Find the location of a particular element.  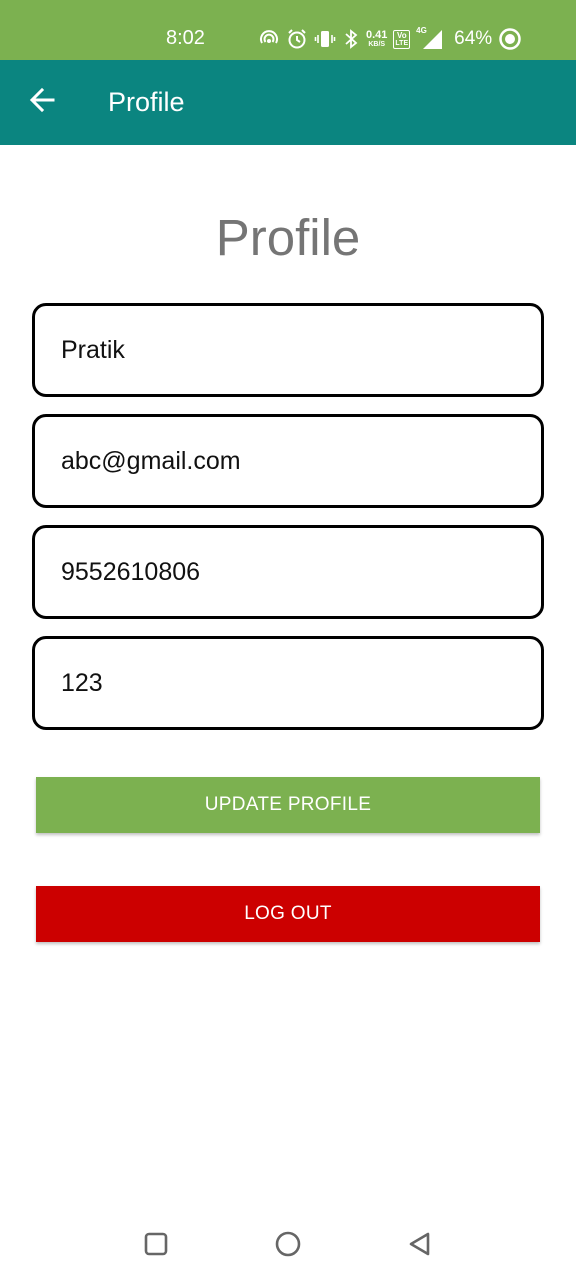

home-button is located at coordinates (288, 1246).